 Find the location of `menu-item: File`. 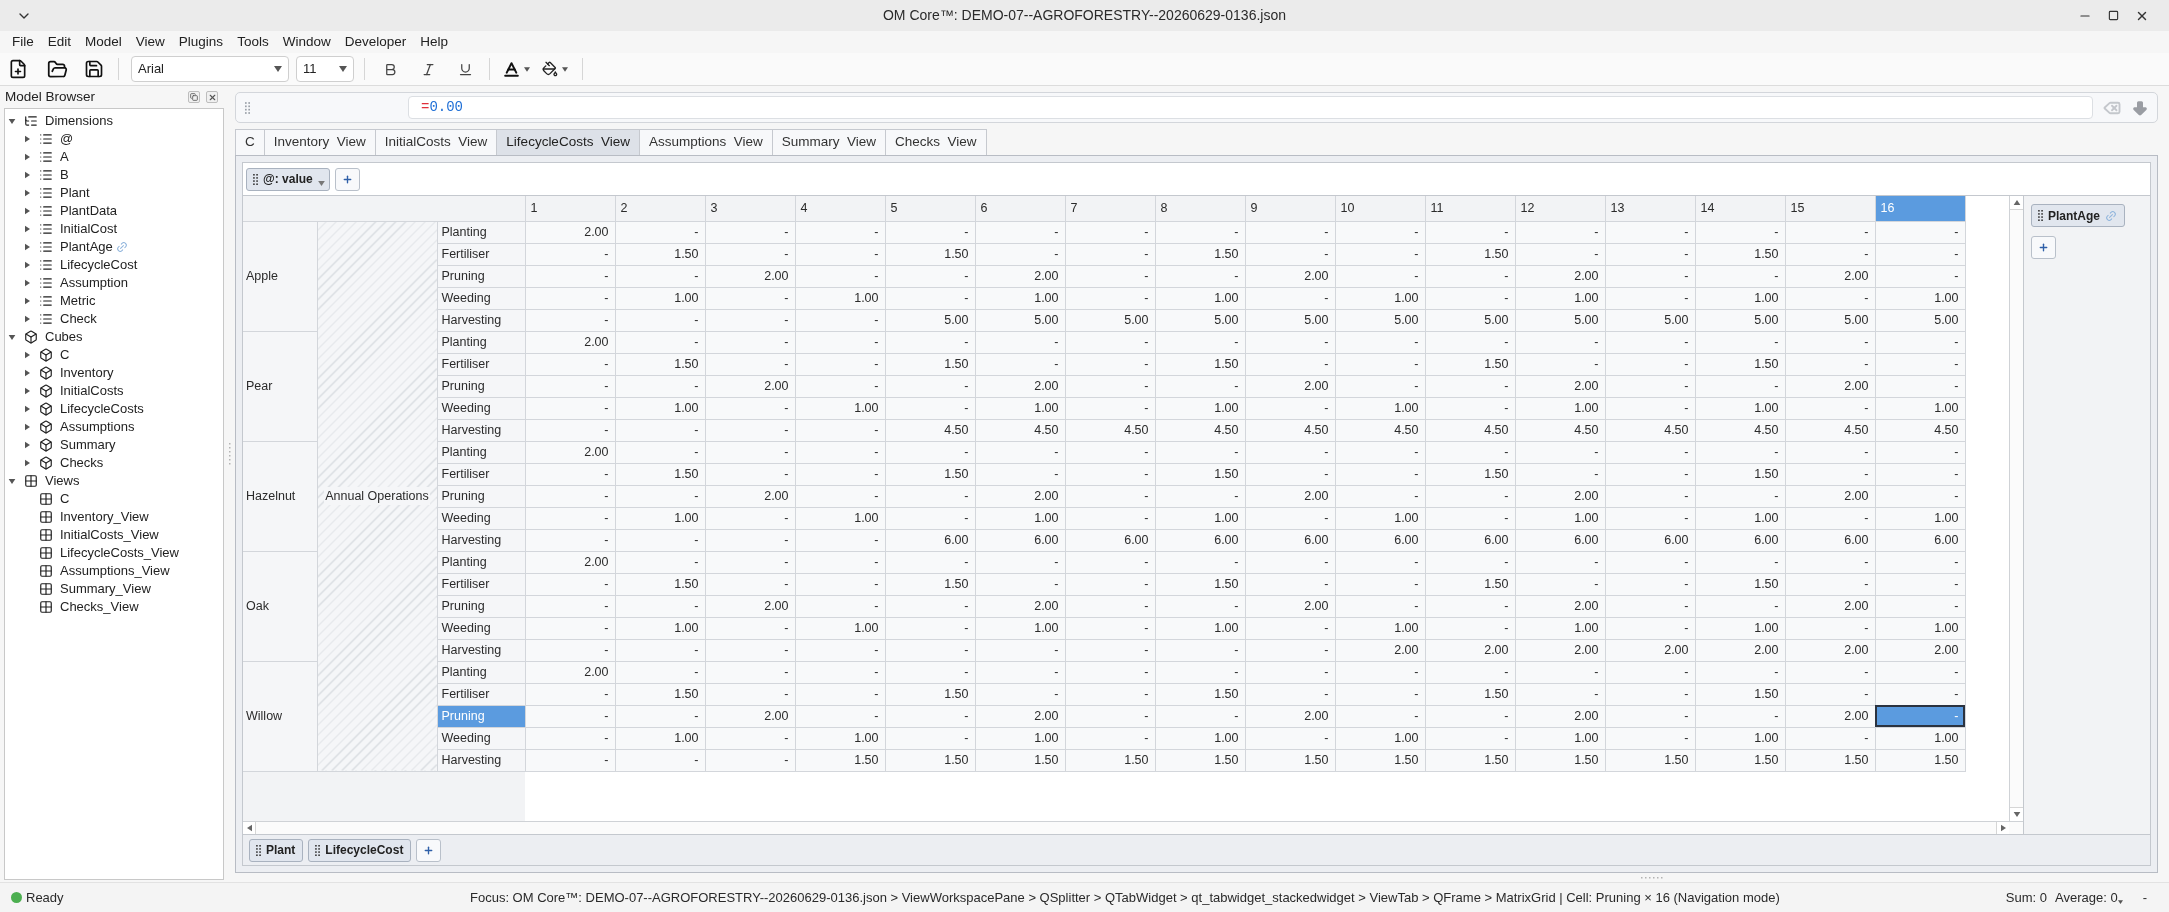

menu-item: File is located at coordinates (23, 42).